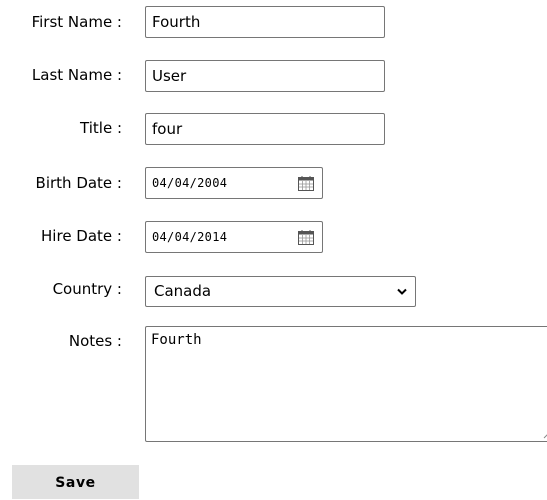  Describe the element at coordinates (75, 482) in the screenshot. I see `save-button: Save` at that location.